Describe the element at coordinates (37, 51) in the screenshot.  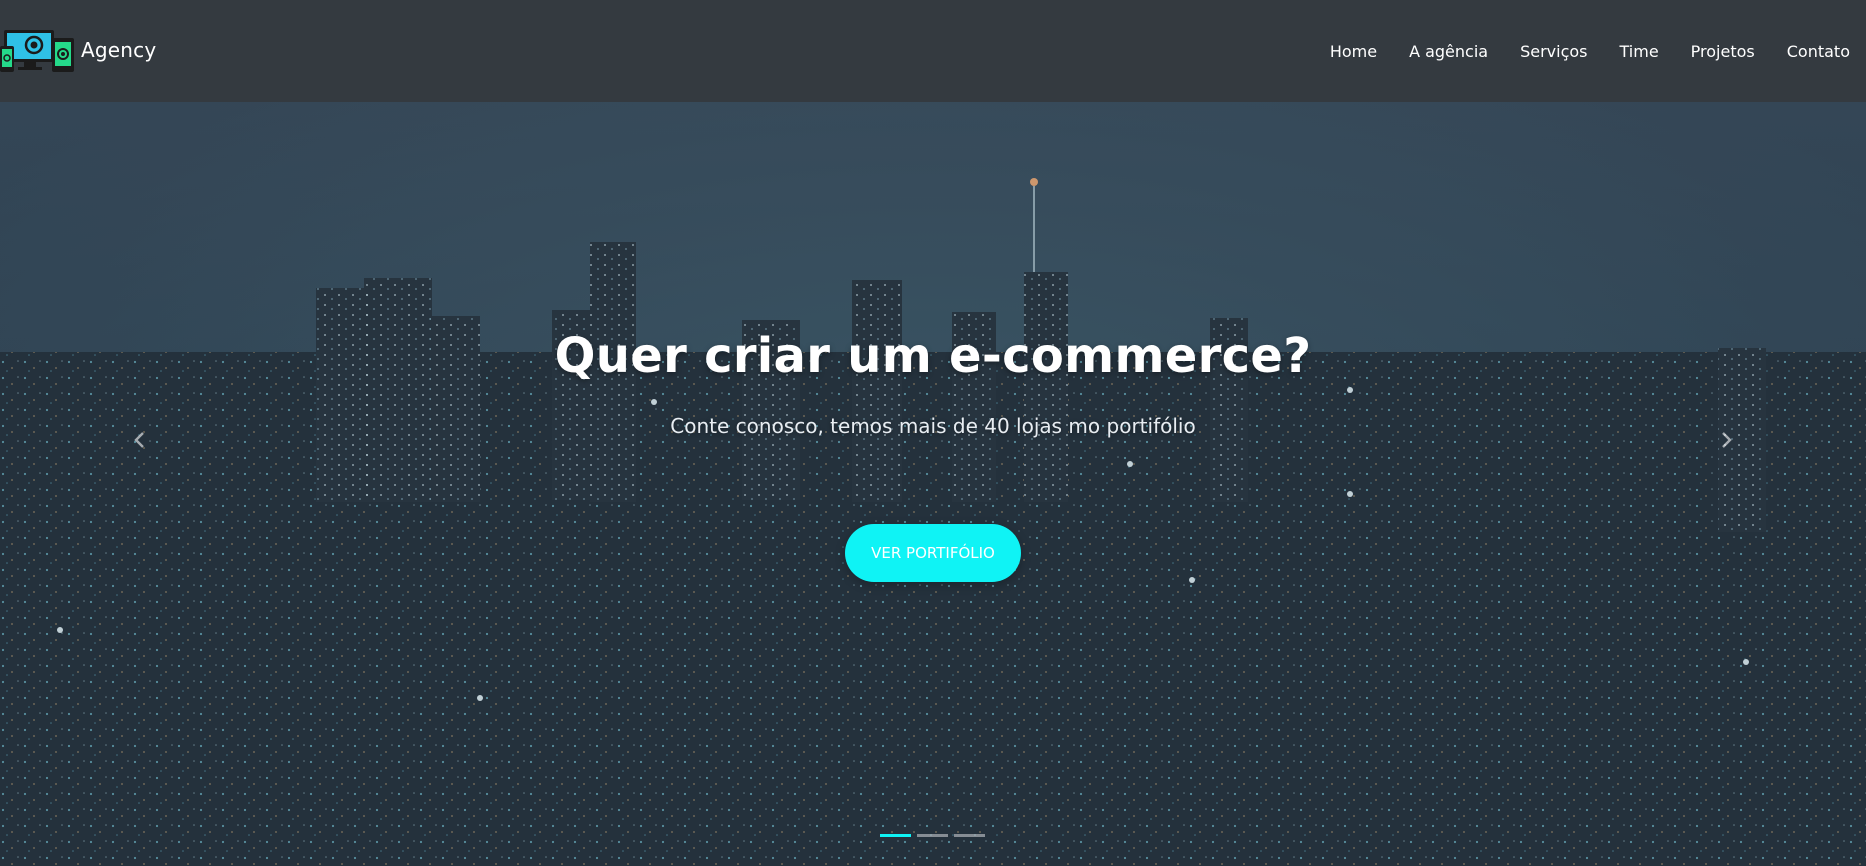
I see `devices-logo-icon` at that location.